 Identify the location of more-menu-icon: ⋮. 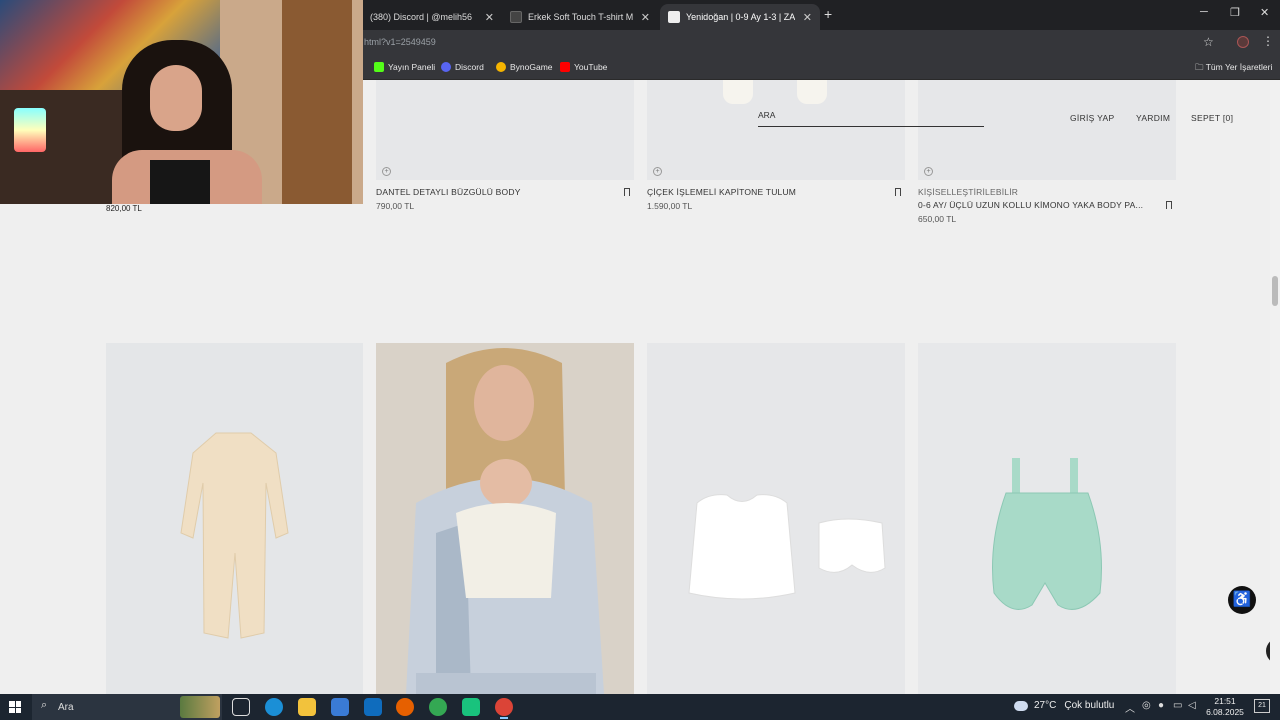
(1268, 41).